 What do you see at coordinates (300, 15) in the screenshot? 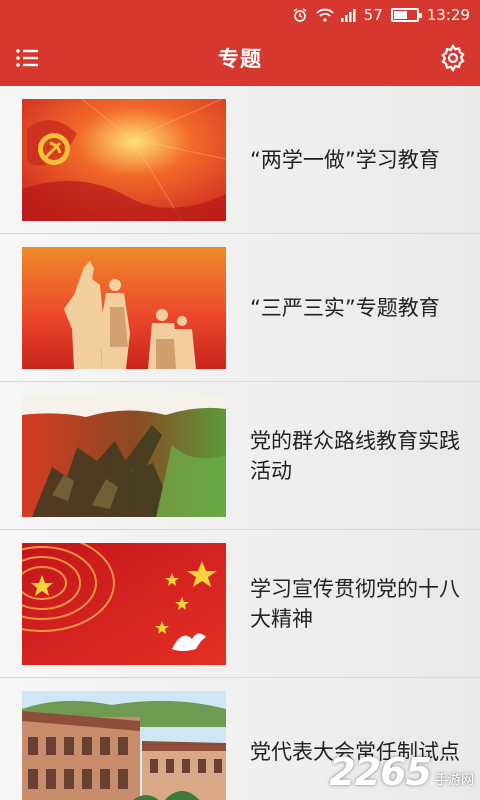
I see `alarm-icon` at bounding box center [300, 15].